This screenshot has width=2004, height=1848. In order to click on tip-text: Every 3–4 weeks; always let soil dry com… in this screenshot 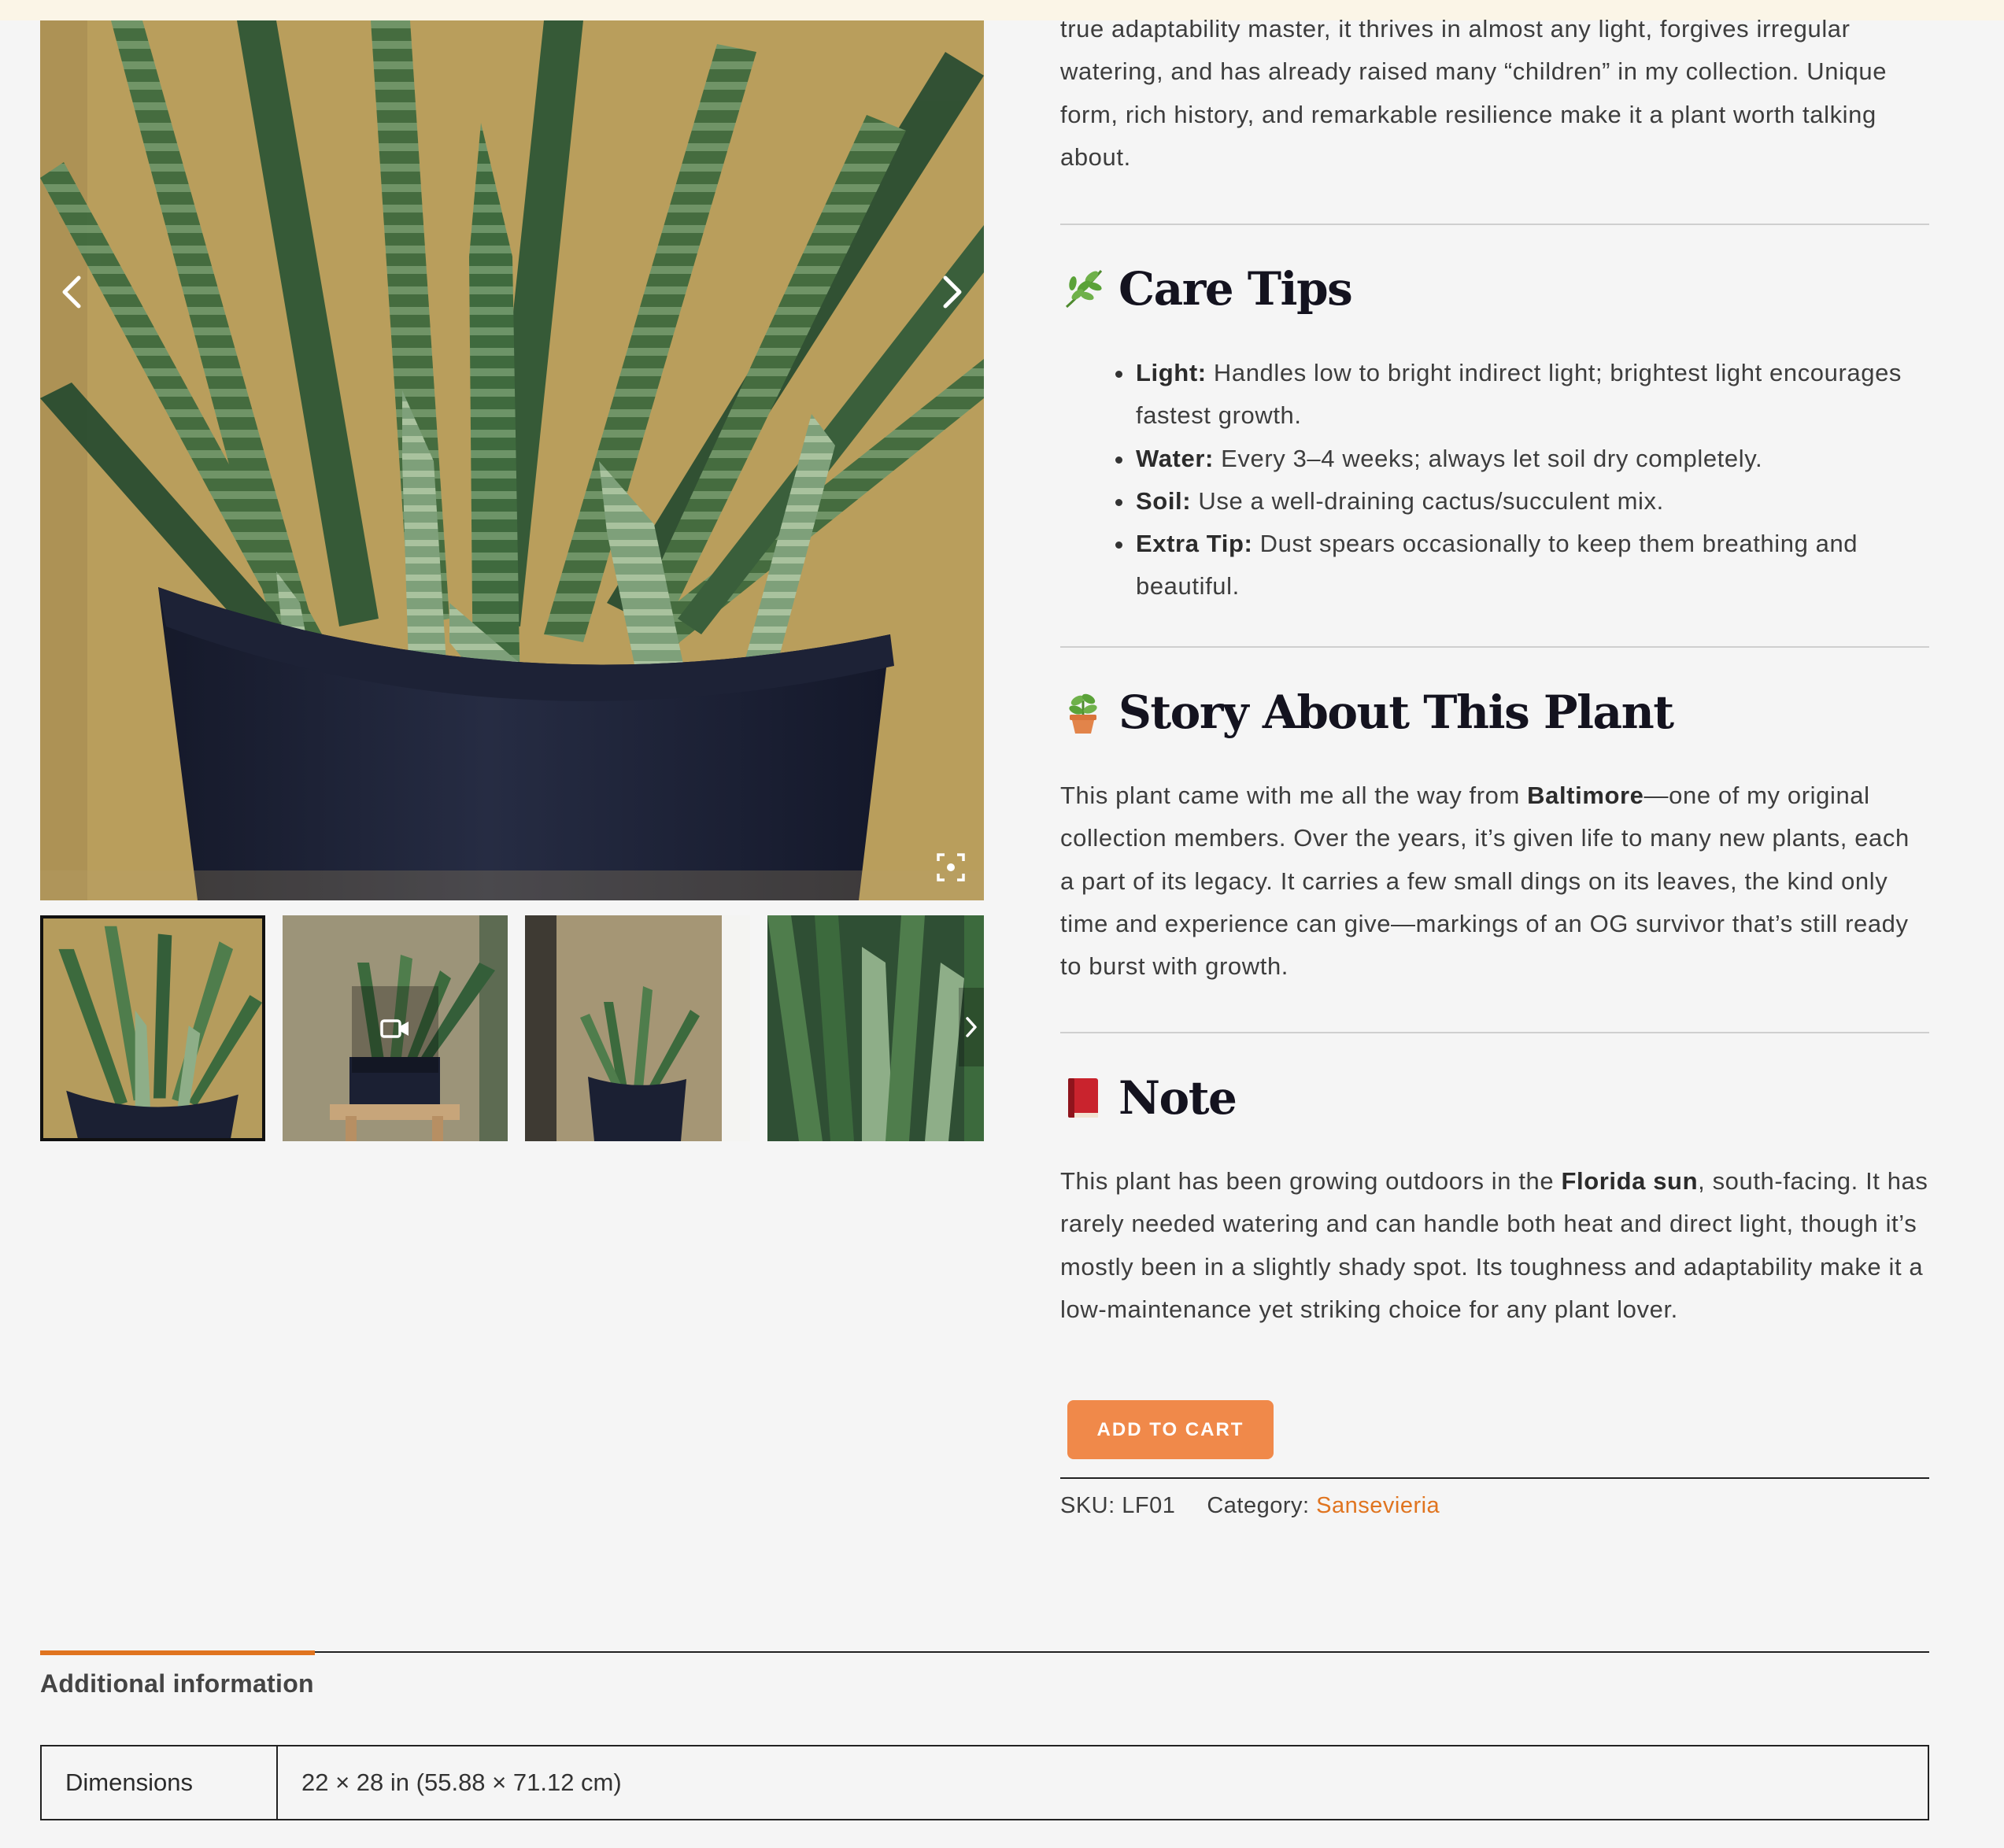, I will do `click(1492, 458)`.